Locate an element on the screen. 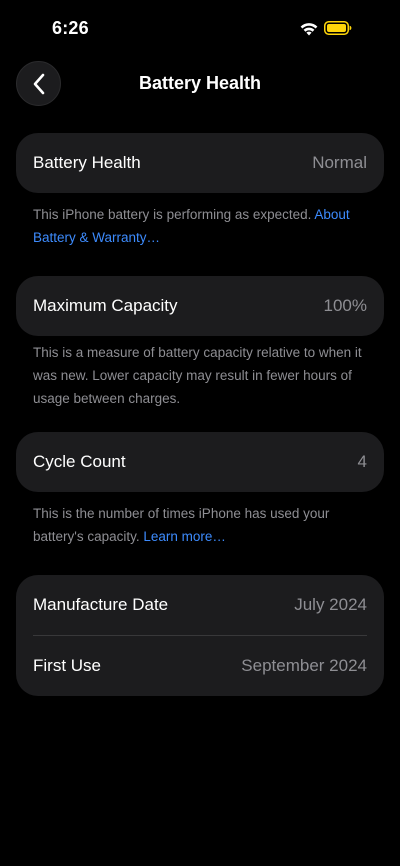  manufacture-date-row: Manufacture Date July 2024 is located at coordinates (200, 605).